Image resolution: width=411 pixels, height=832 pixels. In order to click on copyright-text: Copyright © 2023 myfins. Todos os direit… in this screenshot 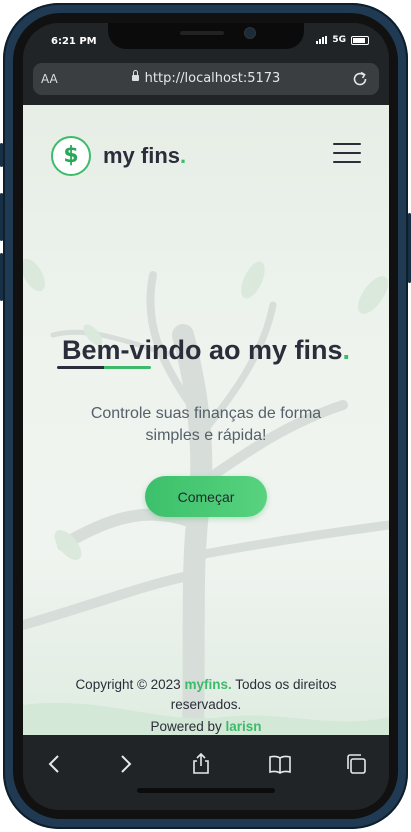, I will do `click(206, 694)`.